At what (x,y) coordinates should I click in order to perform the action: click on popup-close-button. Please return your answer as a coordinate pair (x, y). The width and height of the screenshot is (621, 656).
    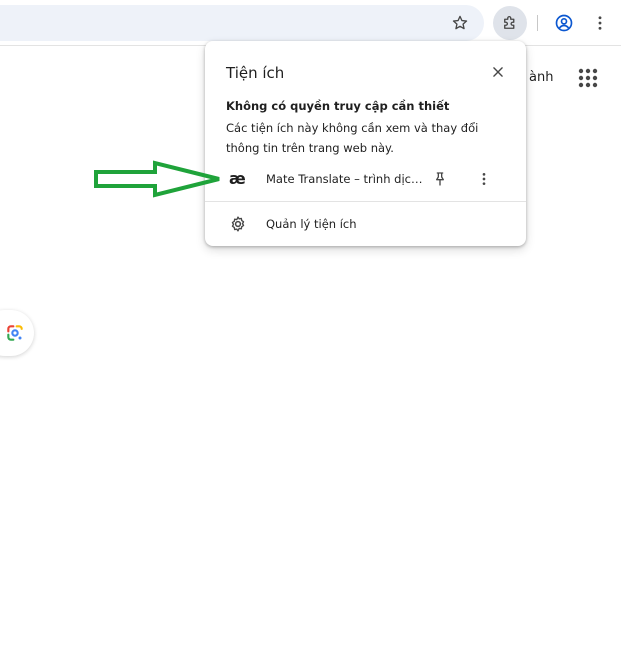
    Looking at the image, I should click on (498, 72).